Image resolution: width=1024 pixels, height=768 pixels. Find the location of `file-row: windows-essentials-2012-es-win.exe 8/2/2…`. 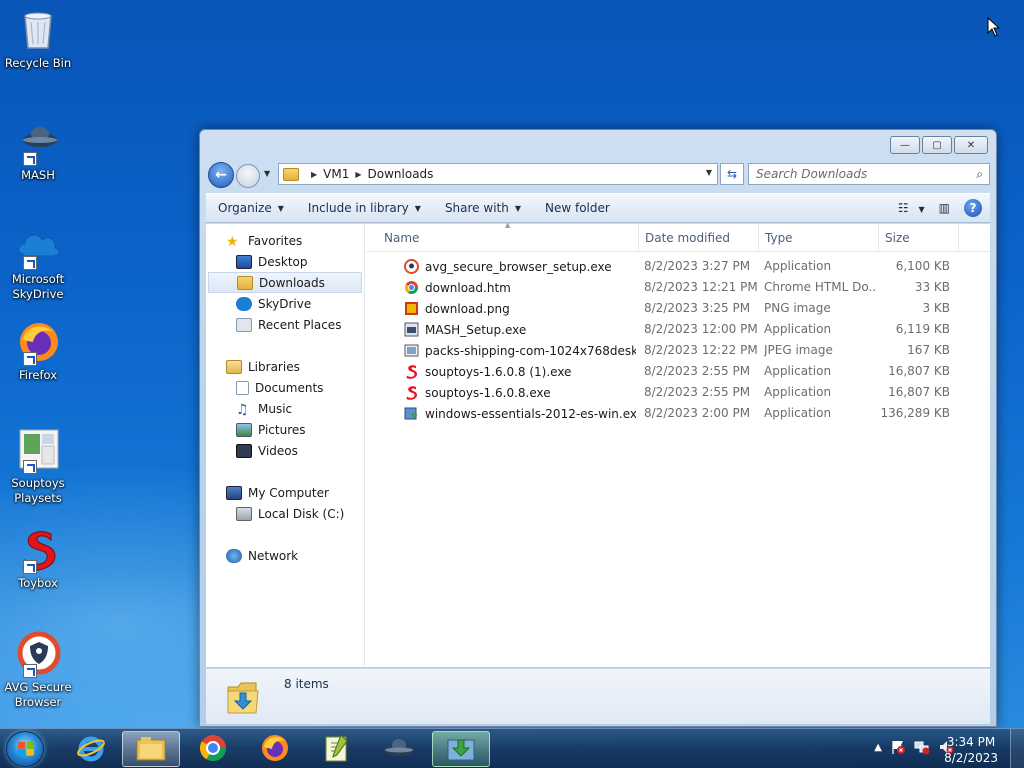

file-row: windows-essentials-2012-es-win.exe 8/2/2… is located at coordinates (678, 413).